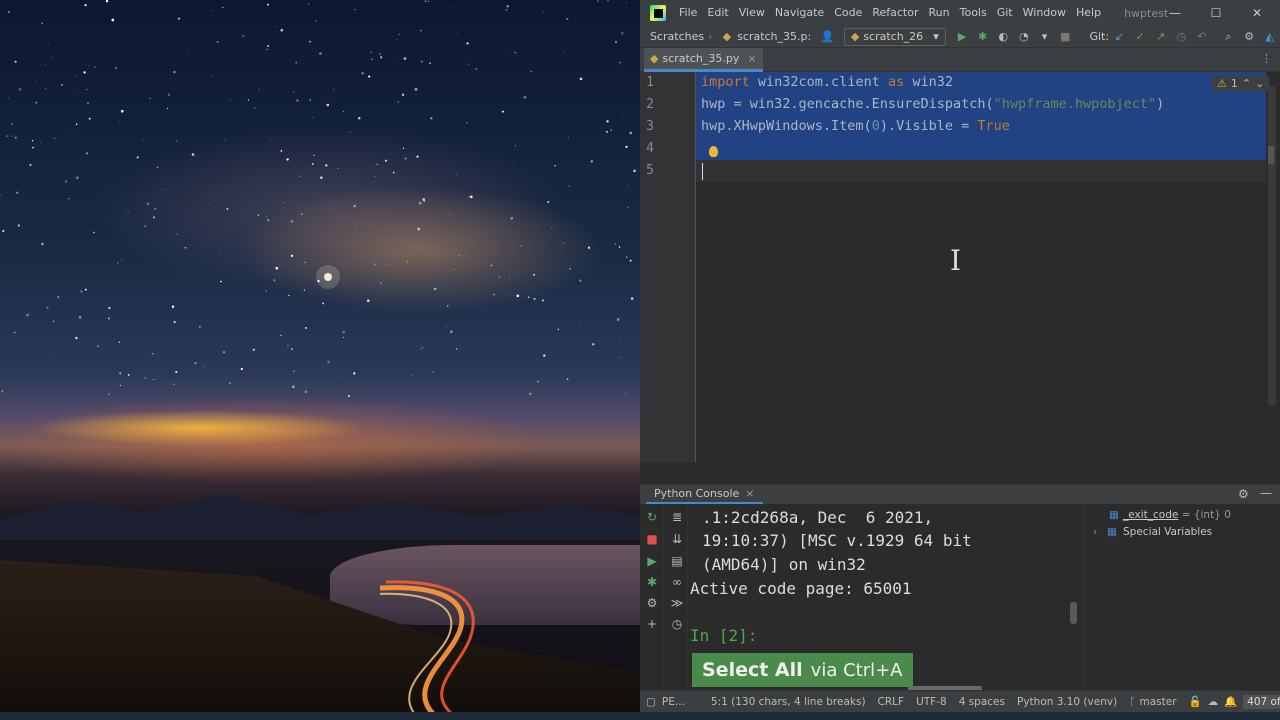 The width and height of the screenshot is (1280, 720). What do you see at coordinates (1202, 37) in the screenshot?
I see `rollback-icon: ↶` at bounding box center [1202, 37].